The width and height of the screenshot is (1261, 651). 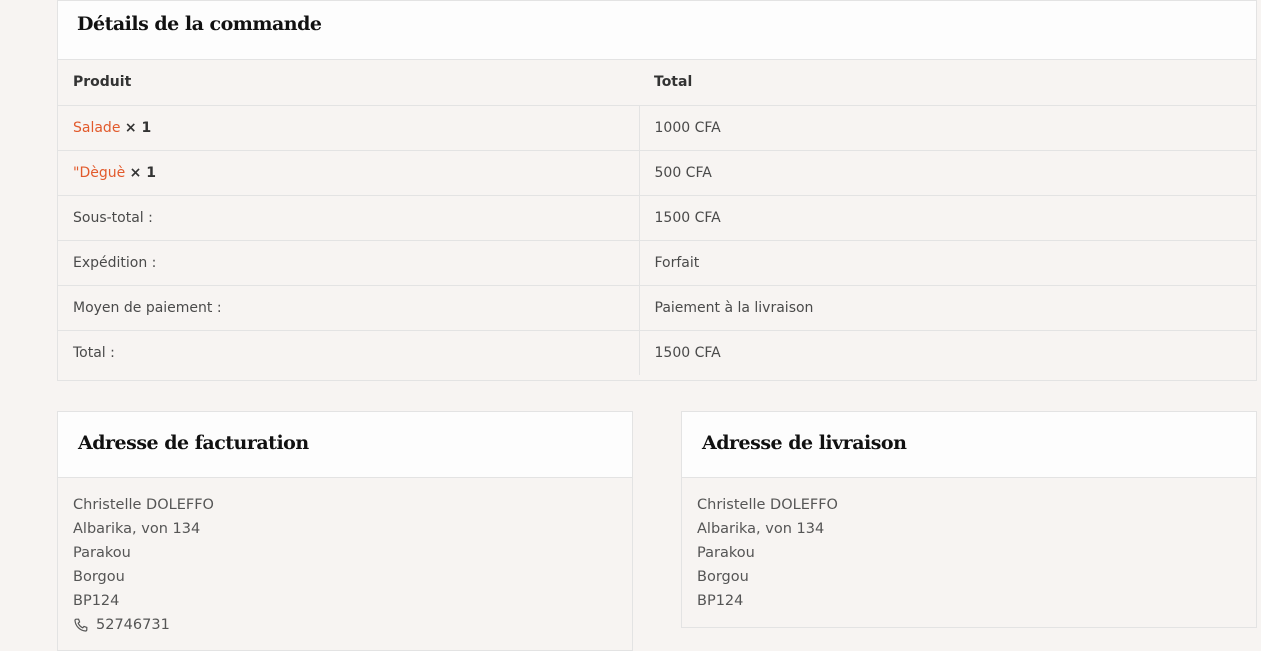 I want to click on address-phone-row: 52746731, so click(x=352, y=625).